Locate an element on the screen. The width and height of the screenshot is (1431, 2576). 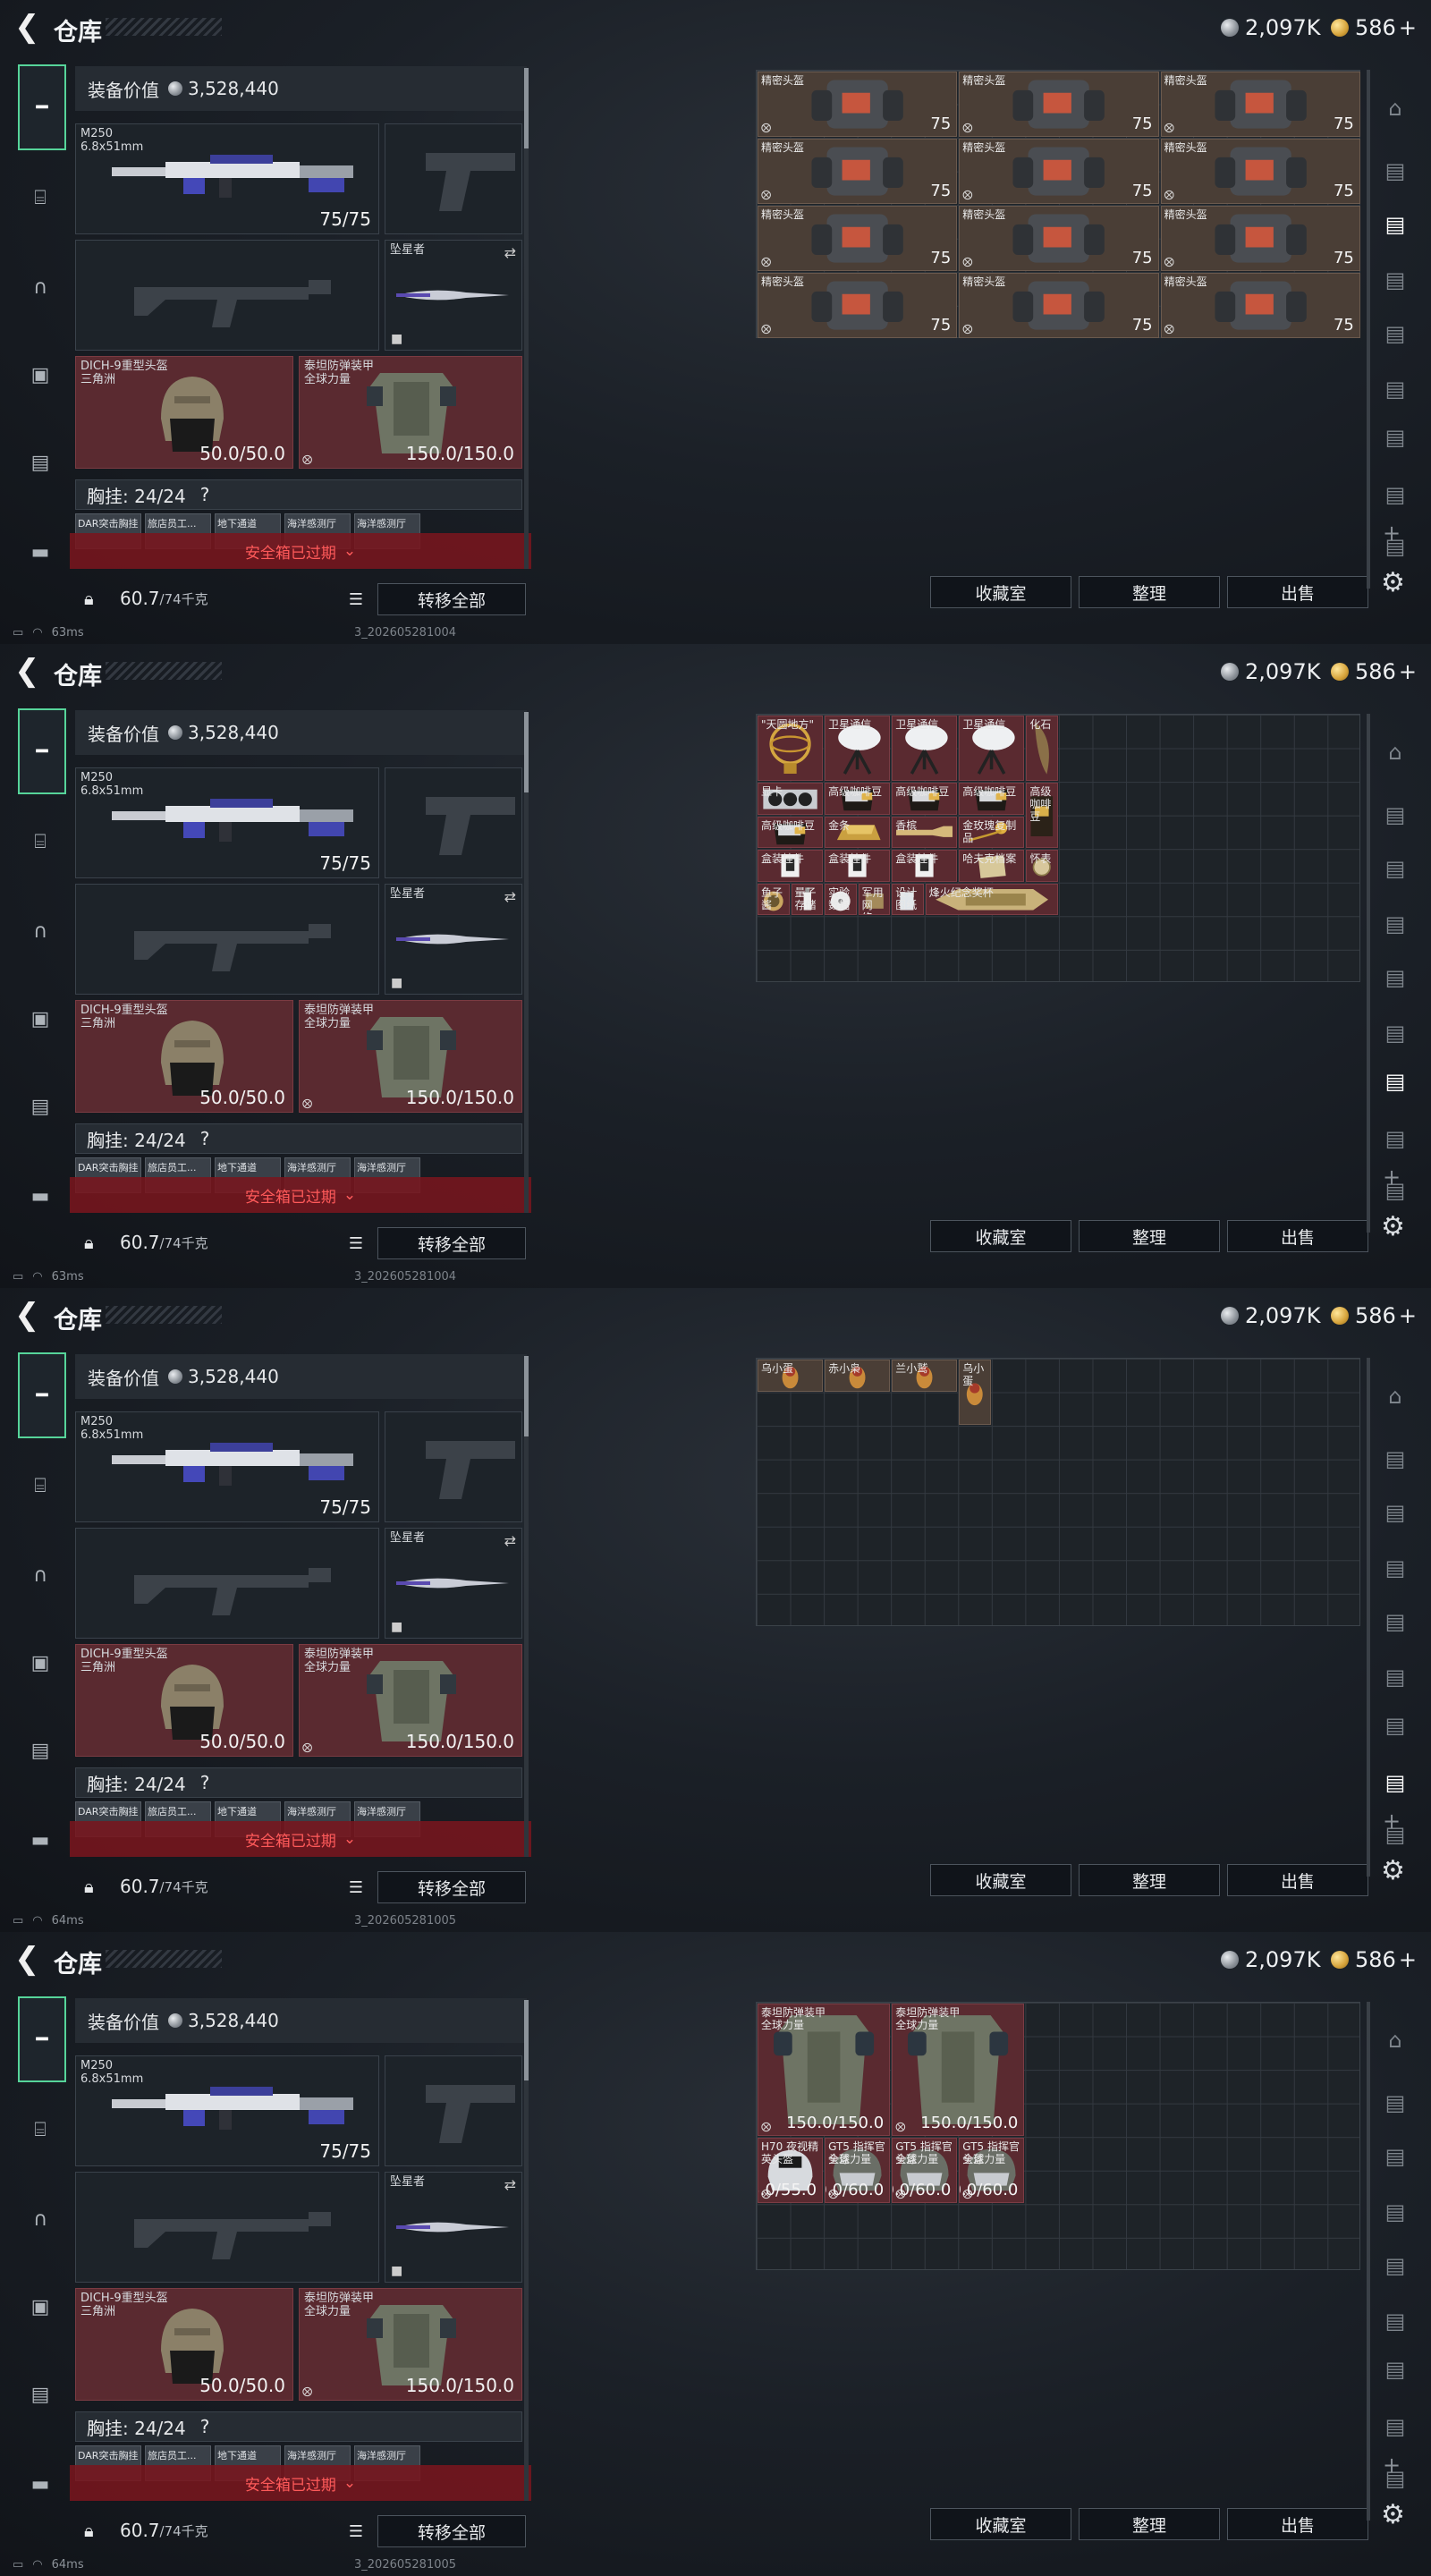
storage-item: 高级咖啡豆 is located at coordinates (925, 799).